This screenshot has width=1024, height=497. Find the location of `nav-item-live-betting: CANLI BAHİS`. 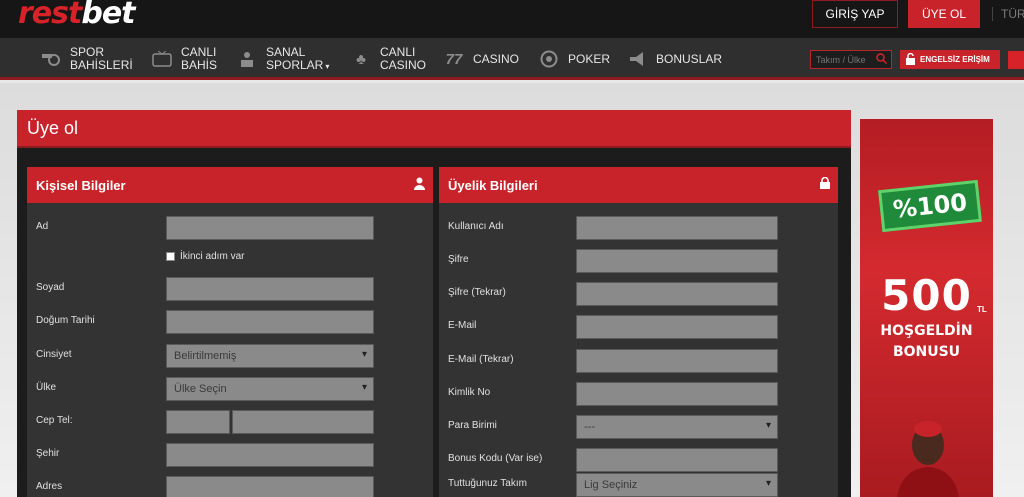

nav-item-live-betting: CANLI BAHİS is located at coordinates (184, 59).